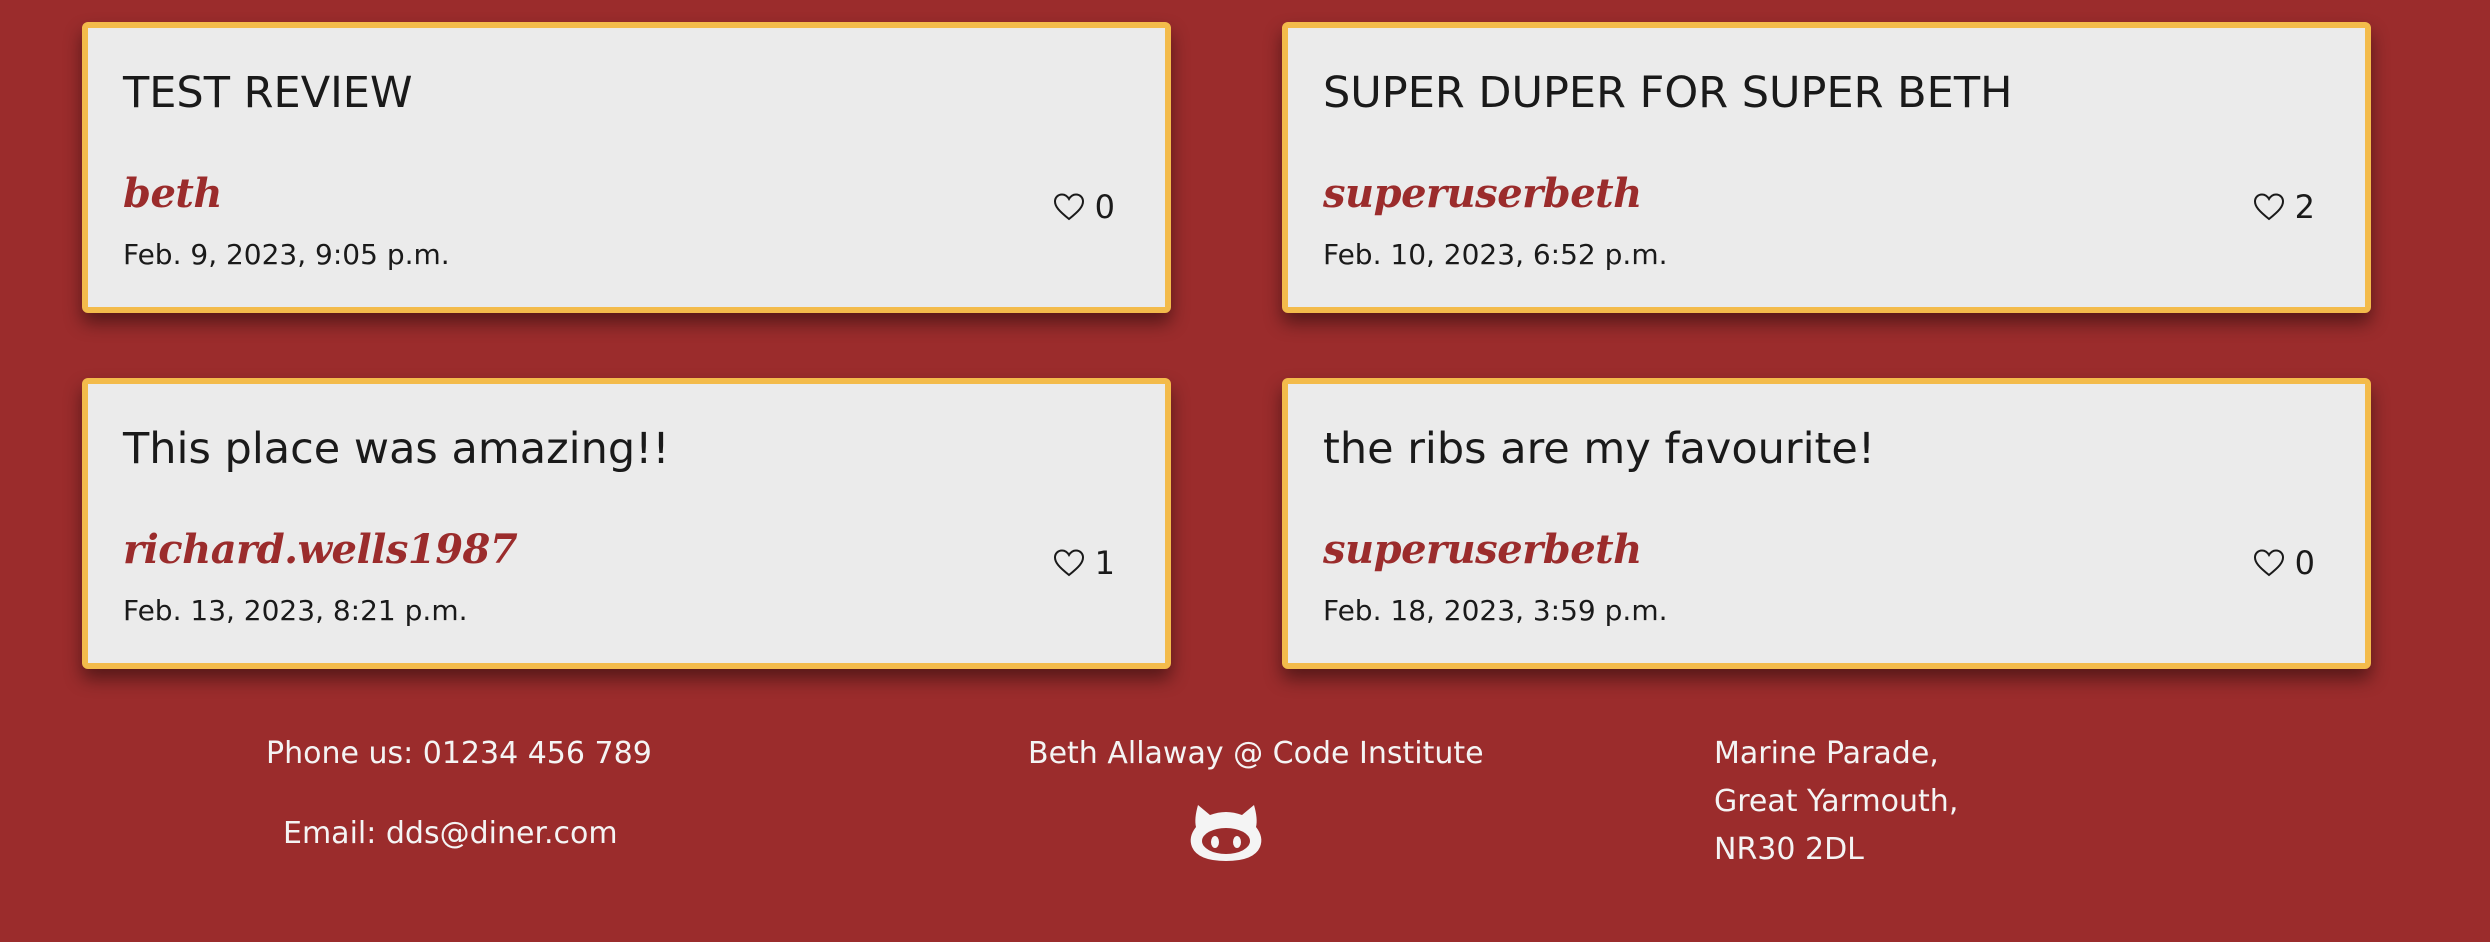  I want to click on footer-address-line-3: NR30 2DL, so click(1789, 849).